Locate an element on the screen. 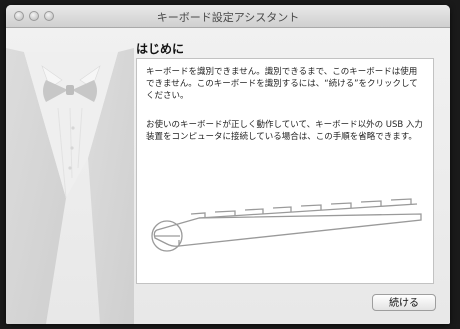  page-heading: はじめに is located at coordinates (160, 49).